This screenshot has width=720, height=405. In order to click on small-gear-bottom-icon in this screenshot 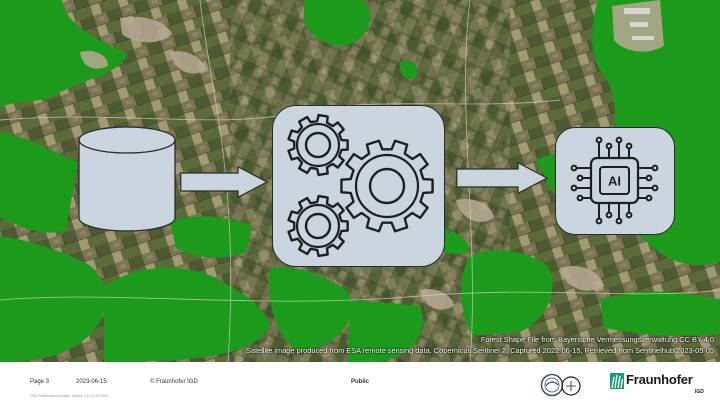, I will do `click(318, 226)`.